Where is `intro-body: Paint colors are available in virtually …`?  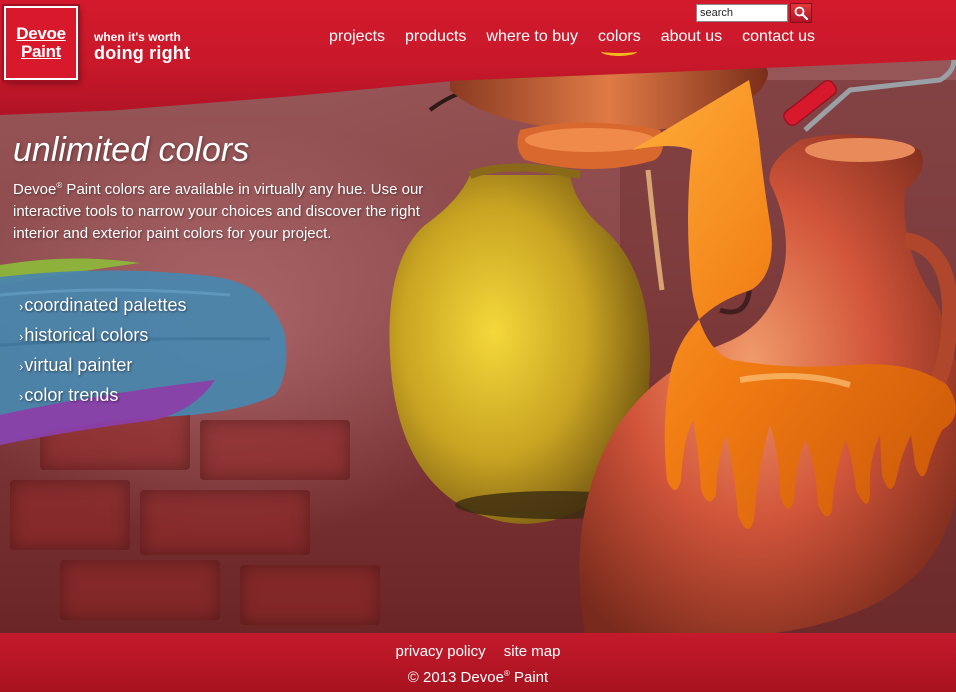
intro-body: Paint colors are available in virtually … is located at coordinates (218, 211).